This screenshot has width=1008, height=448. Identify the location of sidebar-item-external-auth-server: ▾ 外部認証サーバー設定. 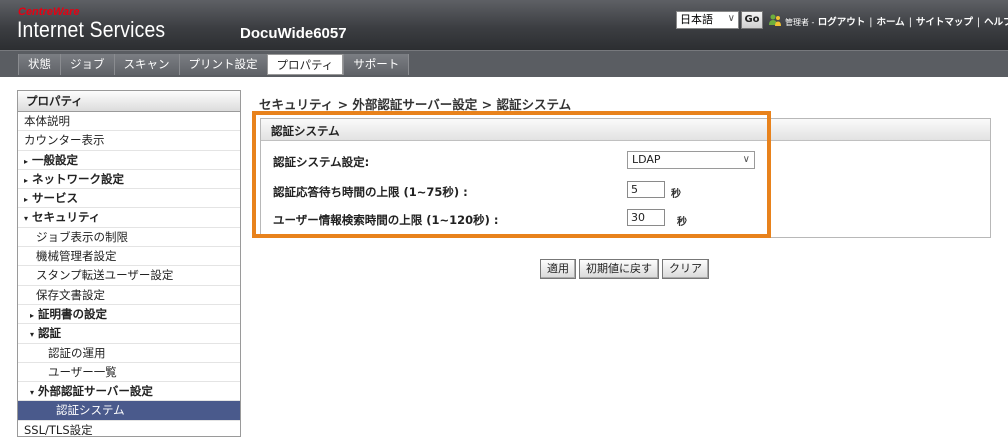
(129, 392).